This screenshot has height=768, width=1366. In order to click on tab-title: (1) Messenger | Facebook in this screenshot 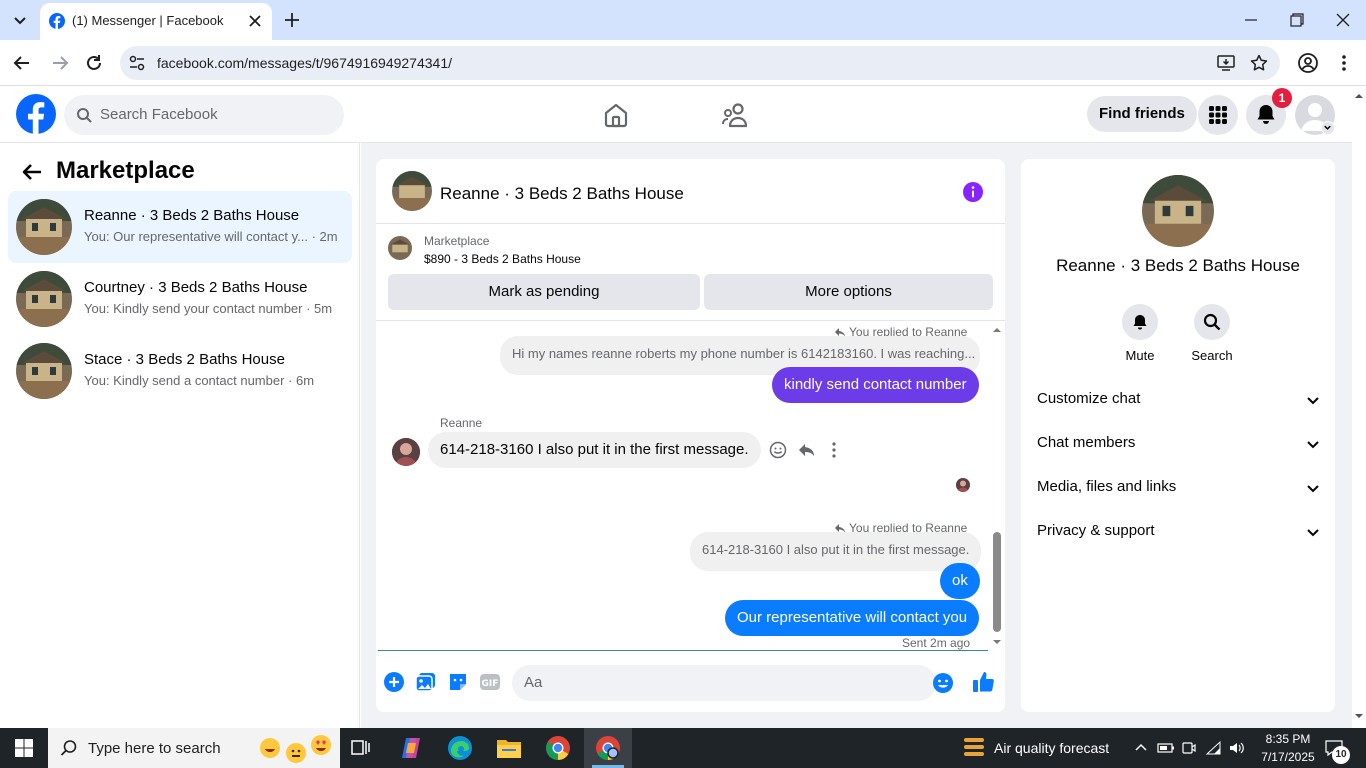, I will do `click(148, 20)`.